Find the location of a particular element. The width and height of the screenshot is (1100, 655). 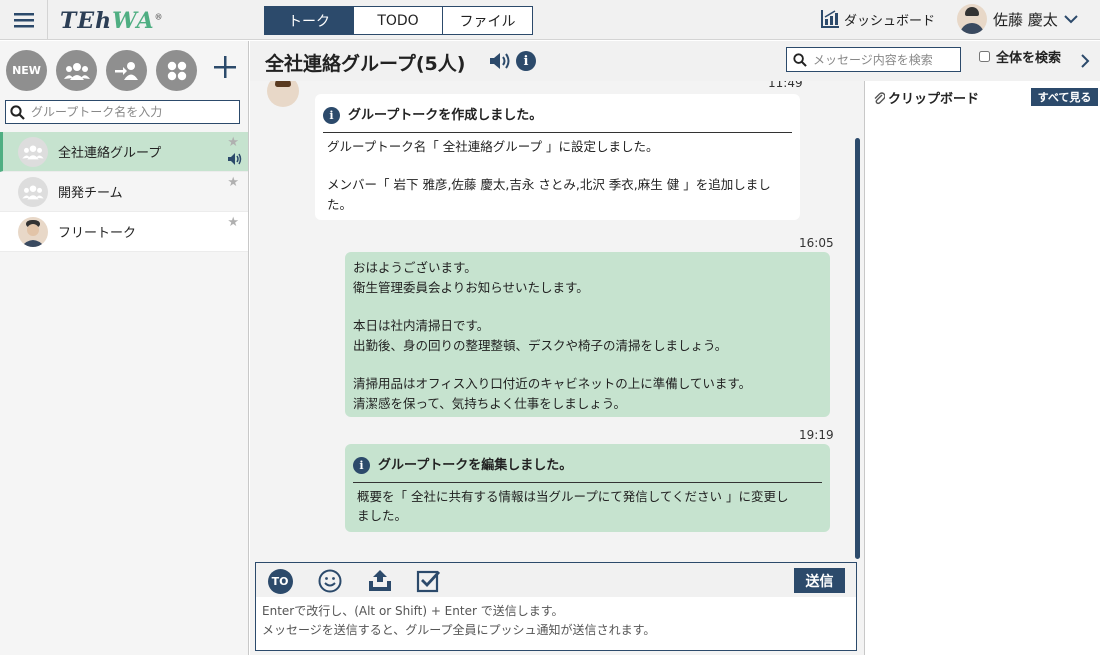

upload-icon is located at coordinates (380, 580).